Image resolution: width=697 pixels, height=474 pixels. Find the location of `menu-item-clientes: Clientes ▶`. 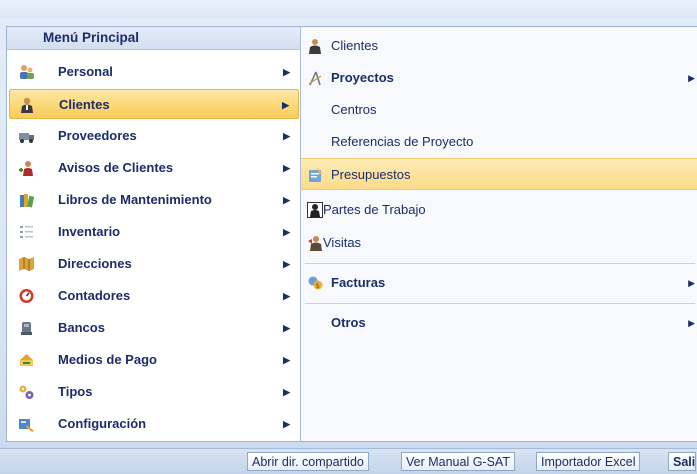

menu-item-clientes: Clientes ▶ is located at coordinates (154, 104).